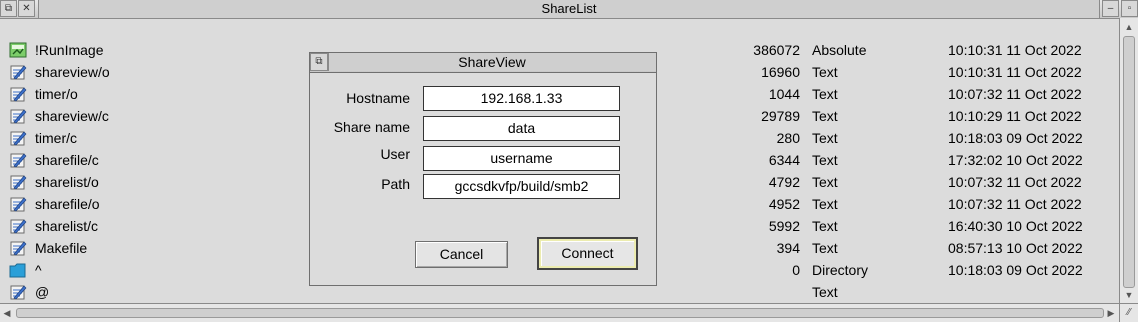  I want to click on path-label: Path, so click(395, 184).